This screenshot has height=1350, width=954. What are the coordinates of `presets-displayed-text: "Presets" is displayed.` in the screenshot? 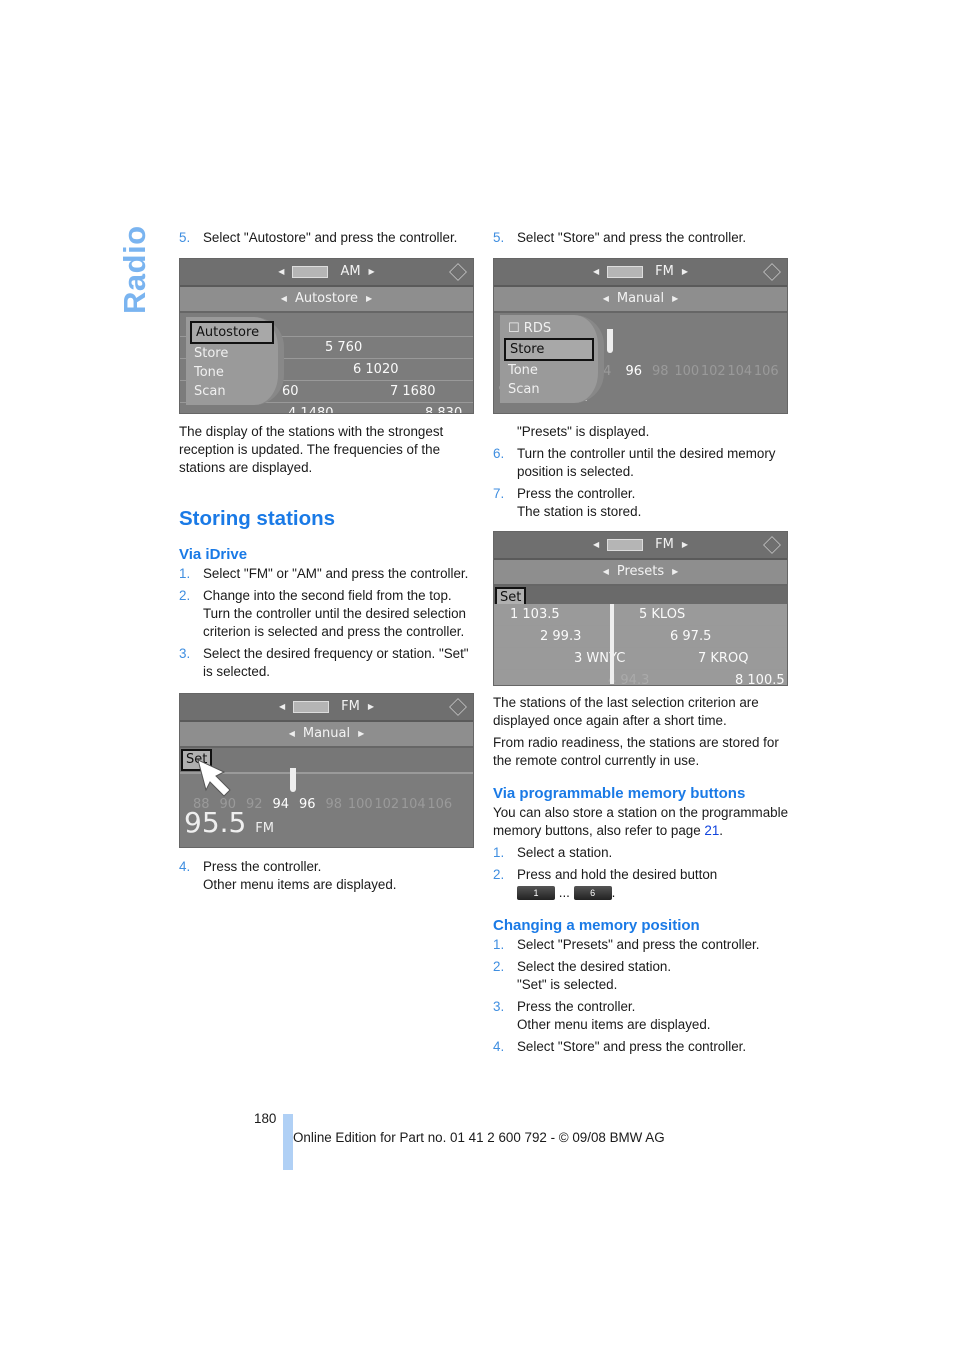 It's located at (583, 431).